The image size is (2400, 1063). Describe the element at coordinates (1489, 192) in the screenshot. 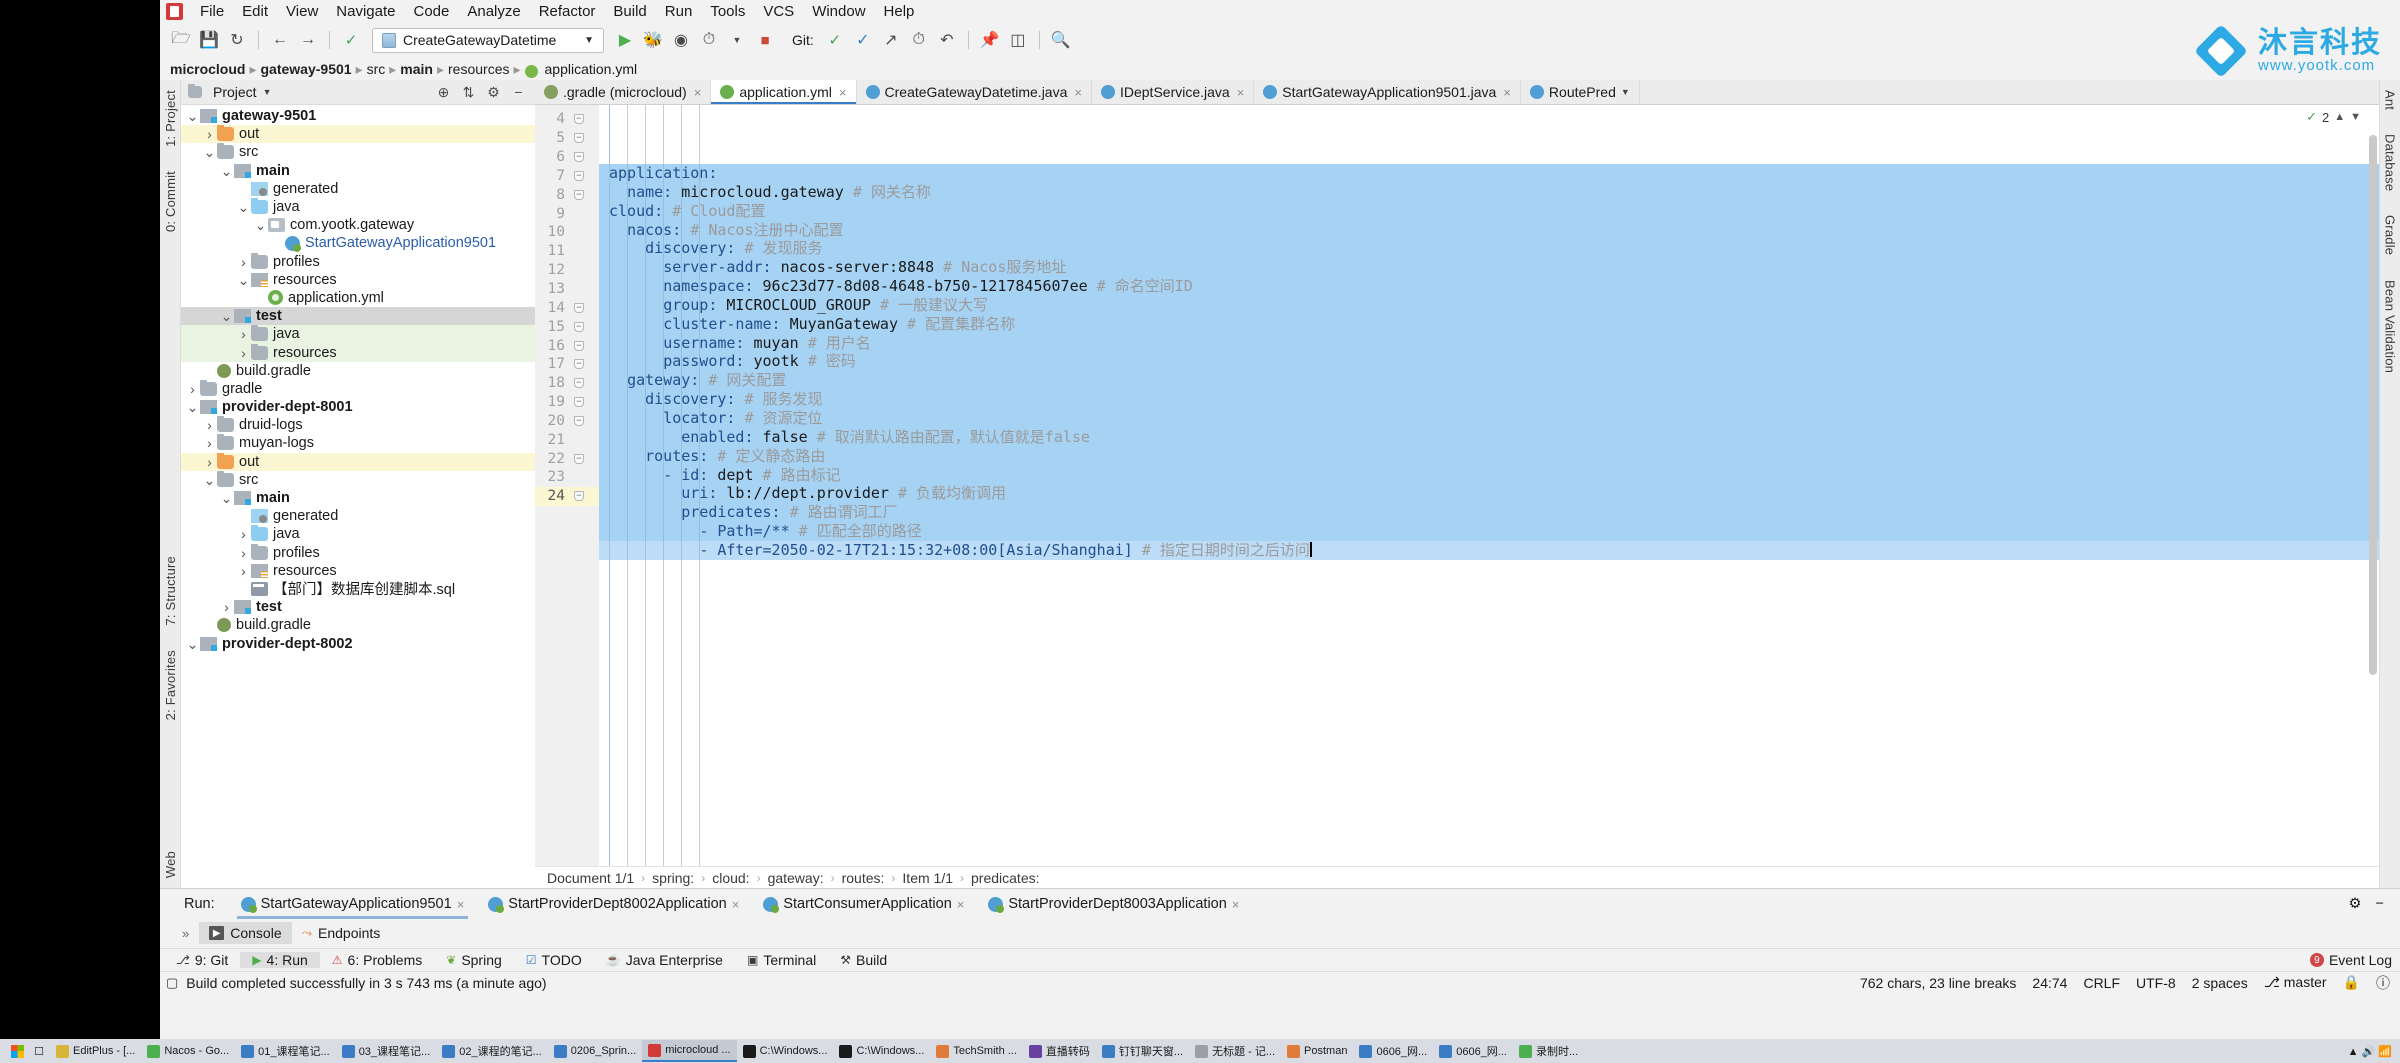

I see `code-line: name: microcloud.gateway # 网关名称` at that location.